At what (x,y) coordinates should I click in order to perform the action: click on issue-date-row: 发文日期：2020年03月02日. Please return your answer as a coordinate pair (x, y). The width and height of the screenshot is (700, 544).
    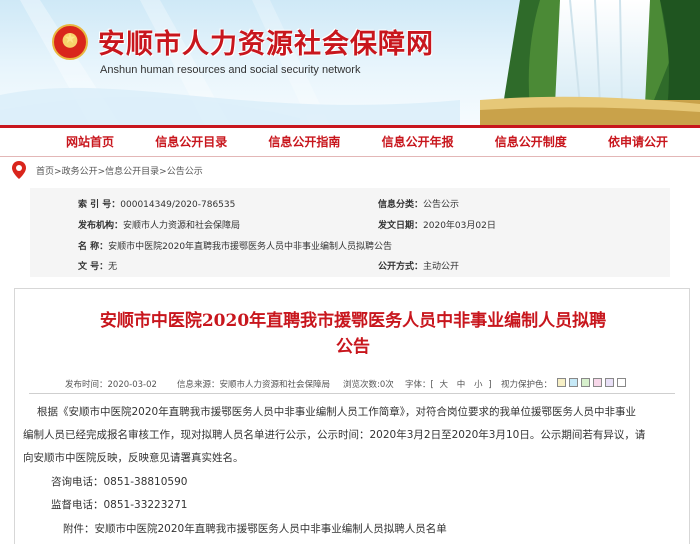
    Looking at the image, I should click on (437, 224).